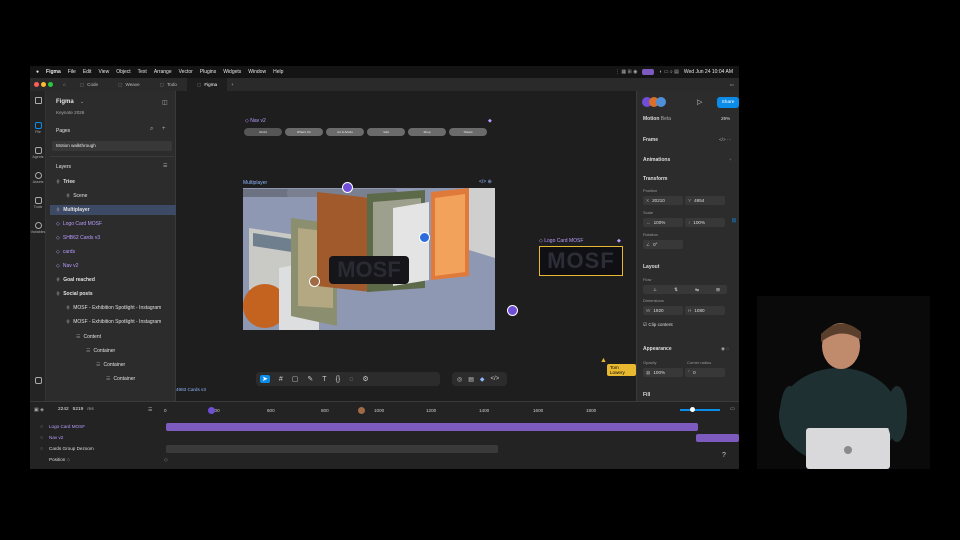 The width and height of the screenshot is (960, 540). Describe the element at coordinates (658, 325) in the screenshot. I see `clip-content-checkbox: ☑ Clip content` at that location.